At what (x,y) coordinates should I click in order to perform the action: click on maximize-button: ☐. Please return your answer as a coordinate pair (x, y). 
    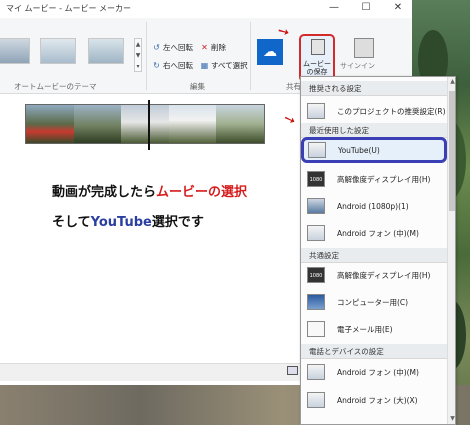
    Looking at the image, I should click on (366, 8).